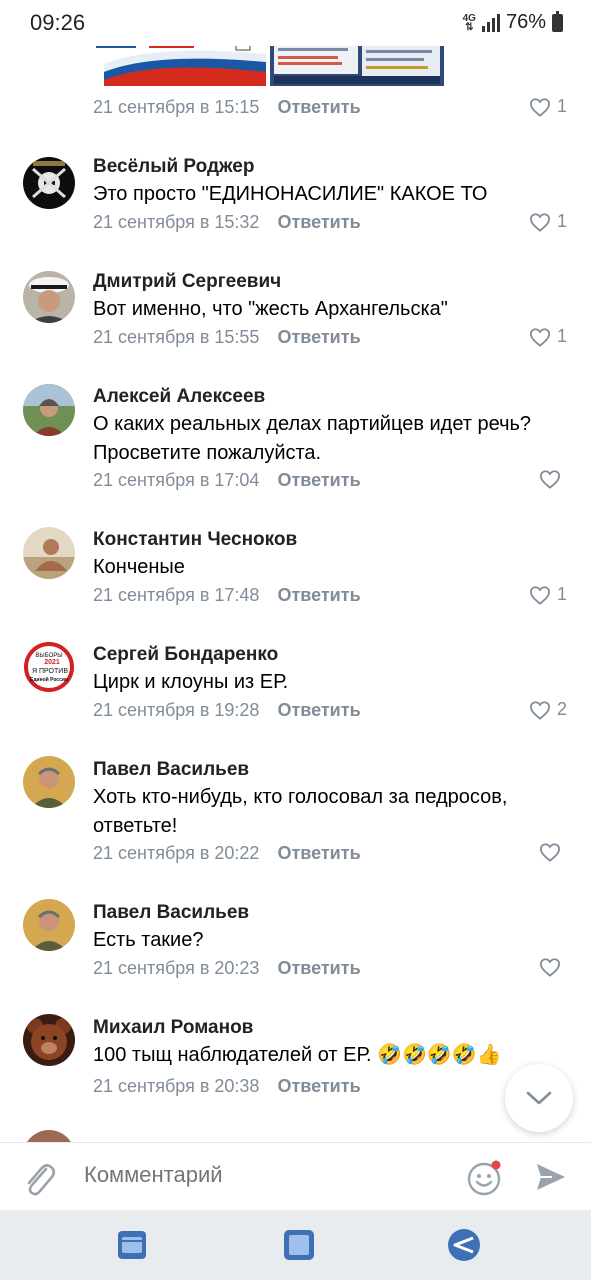  I want to click on comment-author: Дмитрий Сергеевич, so click(187, 282).